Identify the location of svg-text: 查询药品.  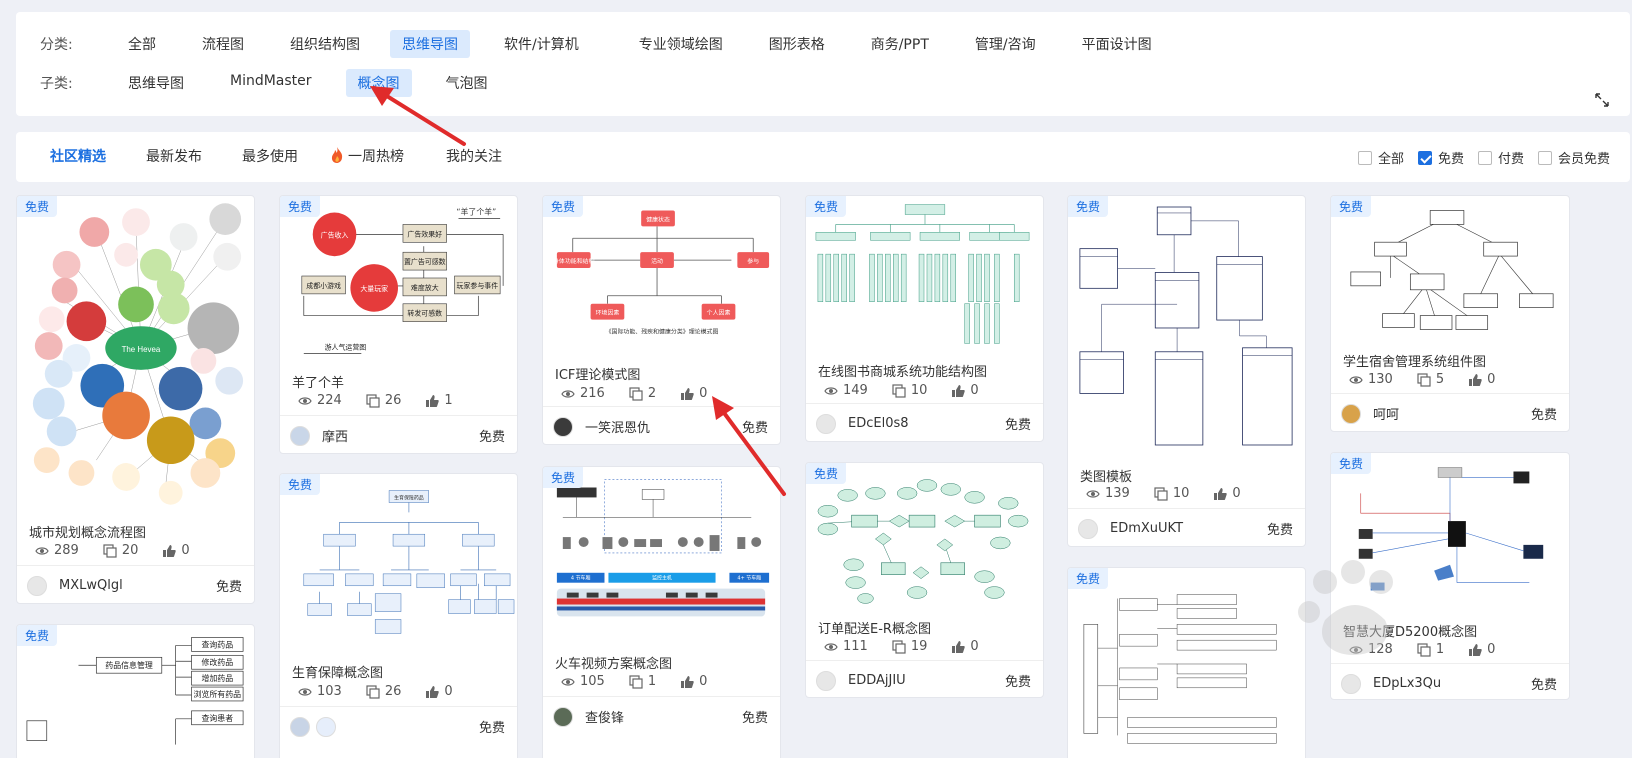
(217, 644).